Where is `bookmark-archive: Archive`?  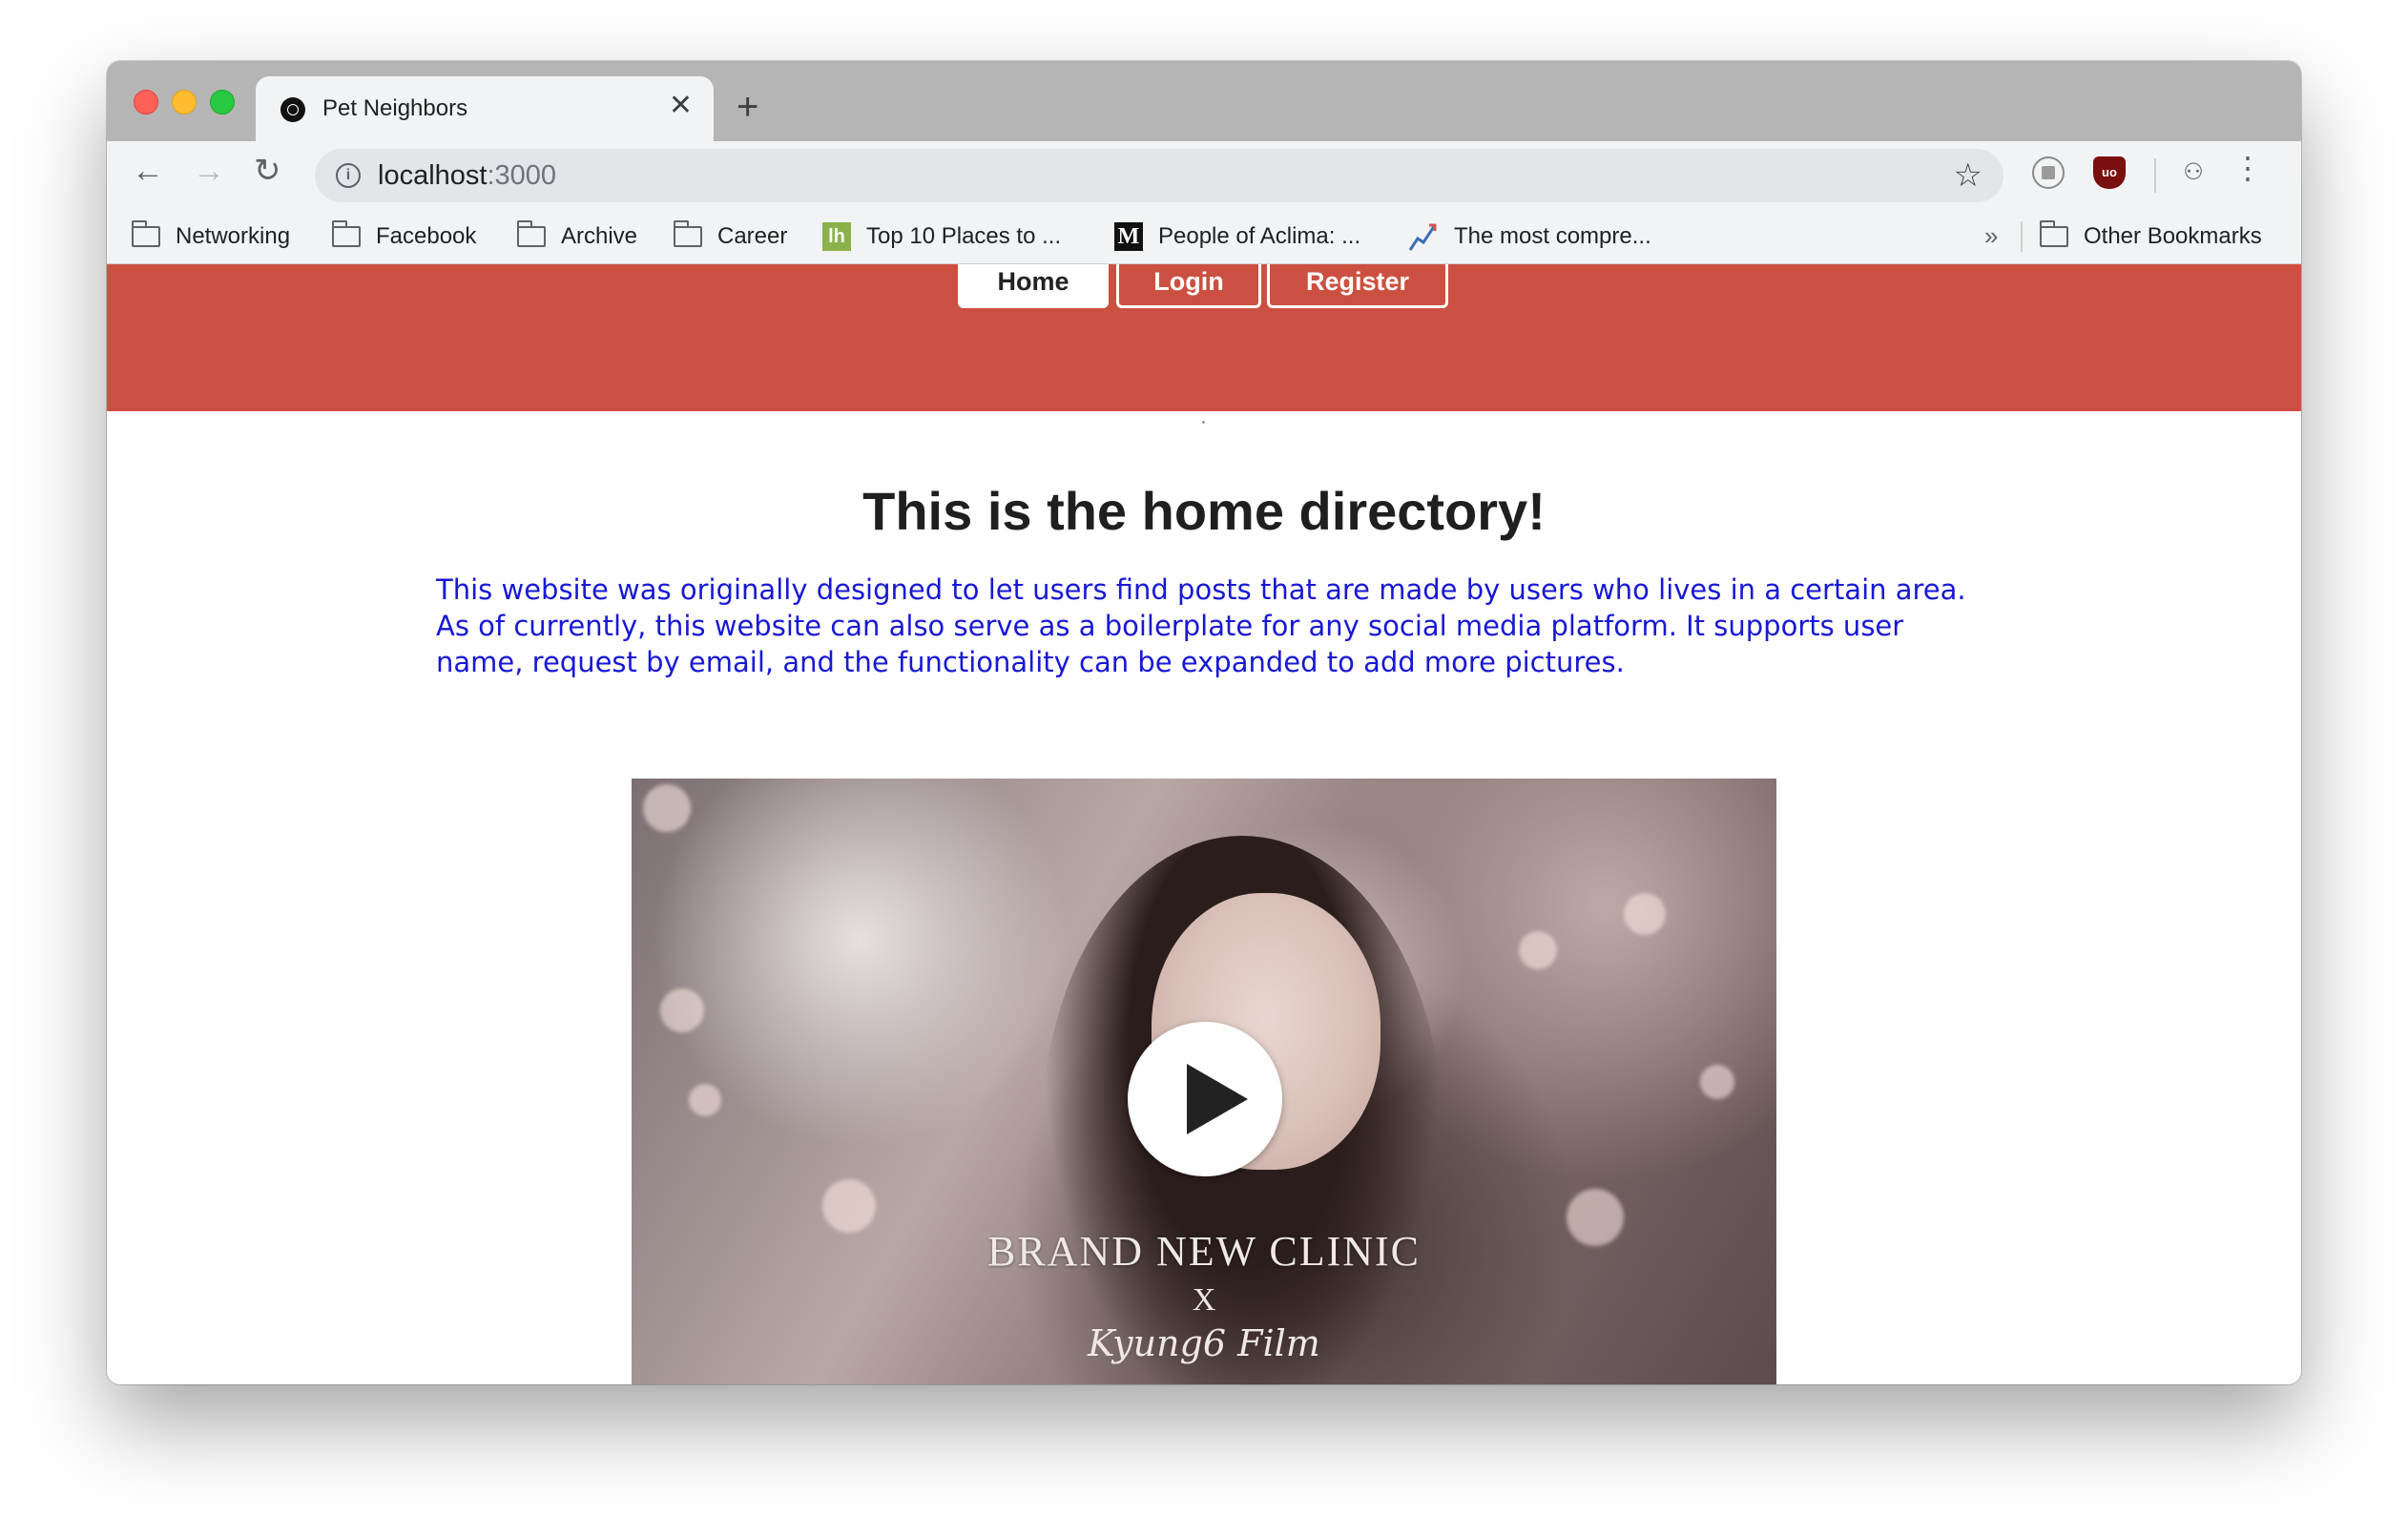
bookmark-archive: Archive is located at coordinates (577, 236).